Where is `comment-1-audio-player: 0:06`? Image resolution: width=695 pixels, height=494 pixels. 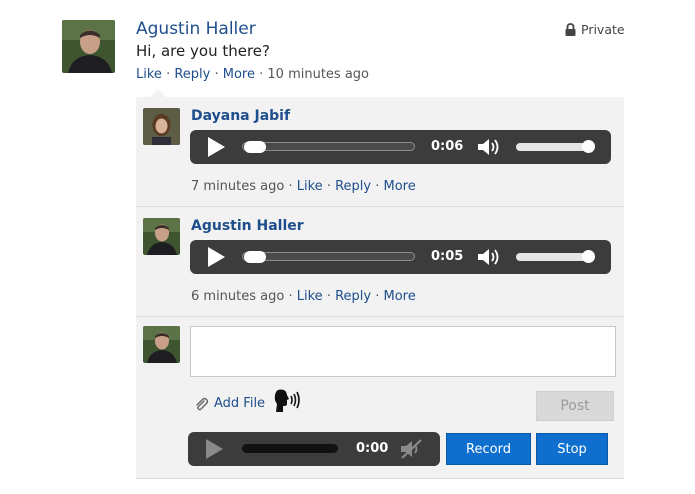 comment-1-audio-player: 0:06 is located at coordinates (400, 147).